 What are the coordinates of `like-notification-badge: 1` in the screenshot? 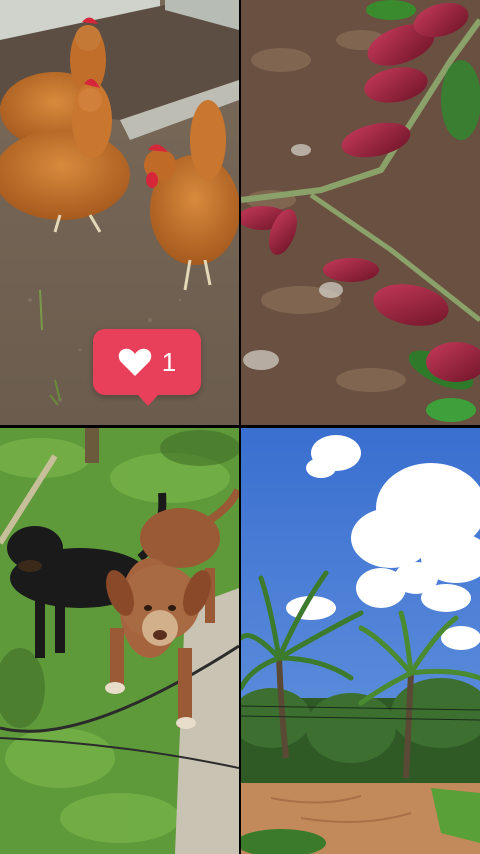 It's located at (147, 367).